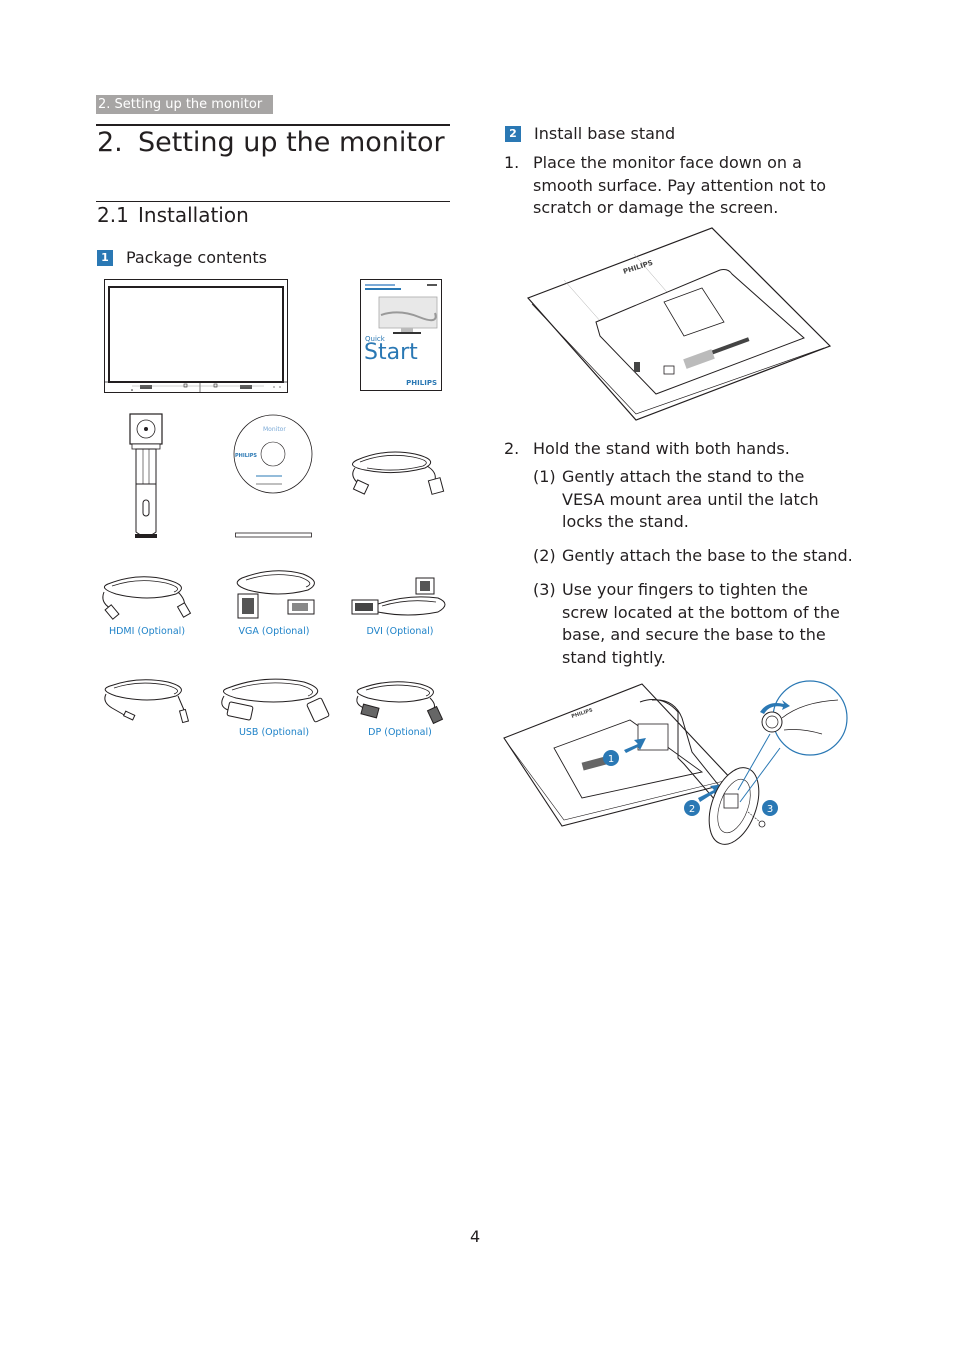 The width and height of the screenshot is (954, 1349). Describe the element at coordinates (113, 215) in the screenshot. I see `section-number: 2.1` at that location.